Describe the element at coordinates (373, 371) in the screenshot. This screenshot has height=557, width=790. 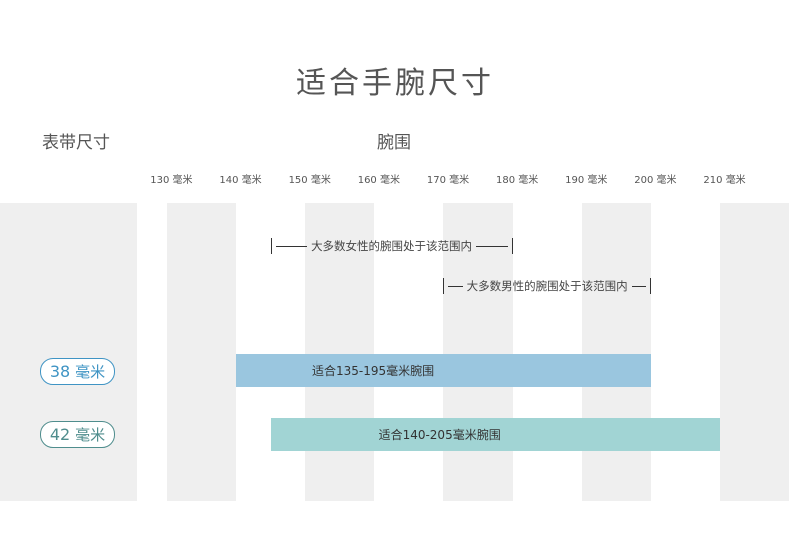
I see `bar-label: 适合135-195毫米腕围` at that location.